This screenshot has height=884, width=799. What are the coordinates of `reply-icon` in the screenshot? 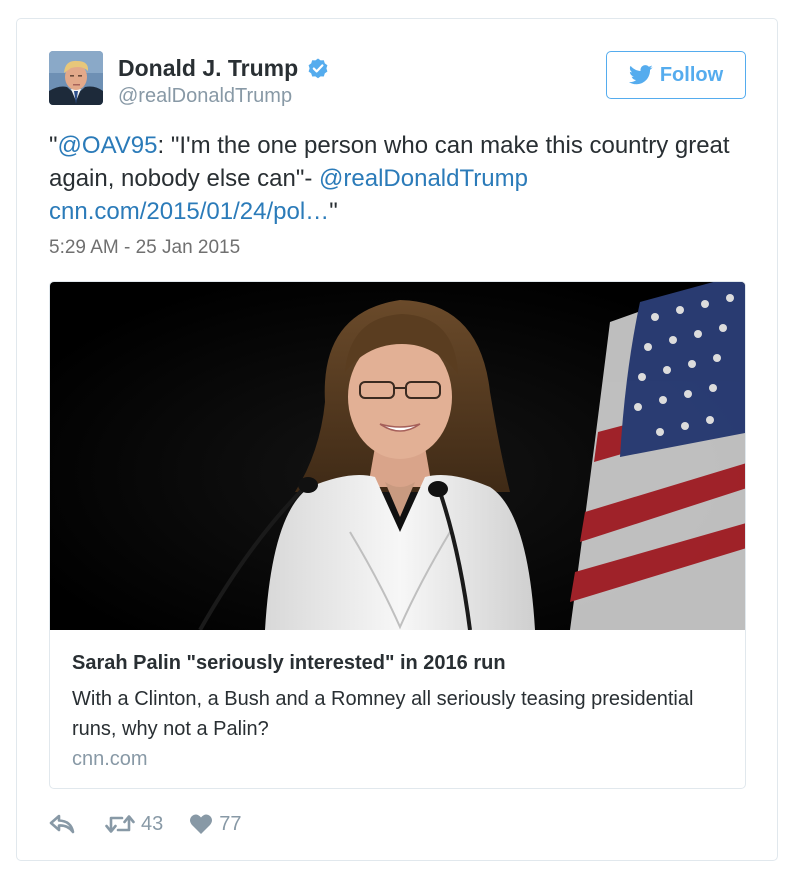 It's located at (62, 824).